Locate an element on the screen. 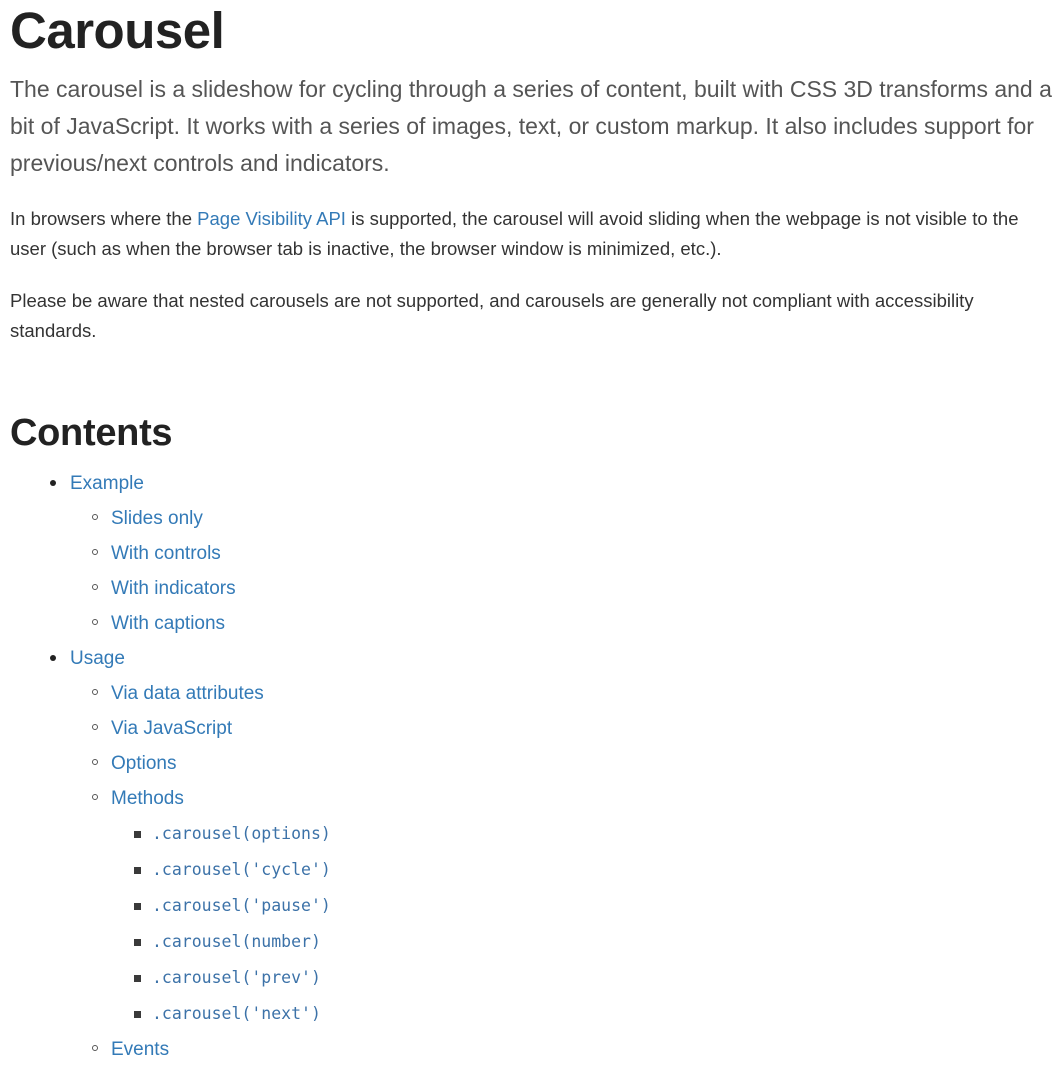 Image resolution: width=1064 pixels, height=1067 pixels. toc-link-via-javascript: Via JavaScript is located at coordinates (171, 728).